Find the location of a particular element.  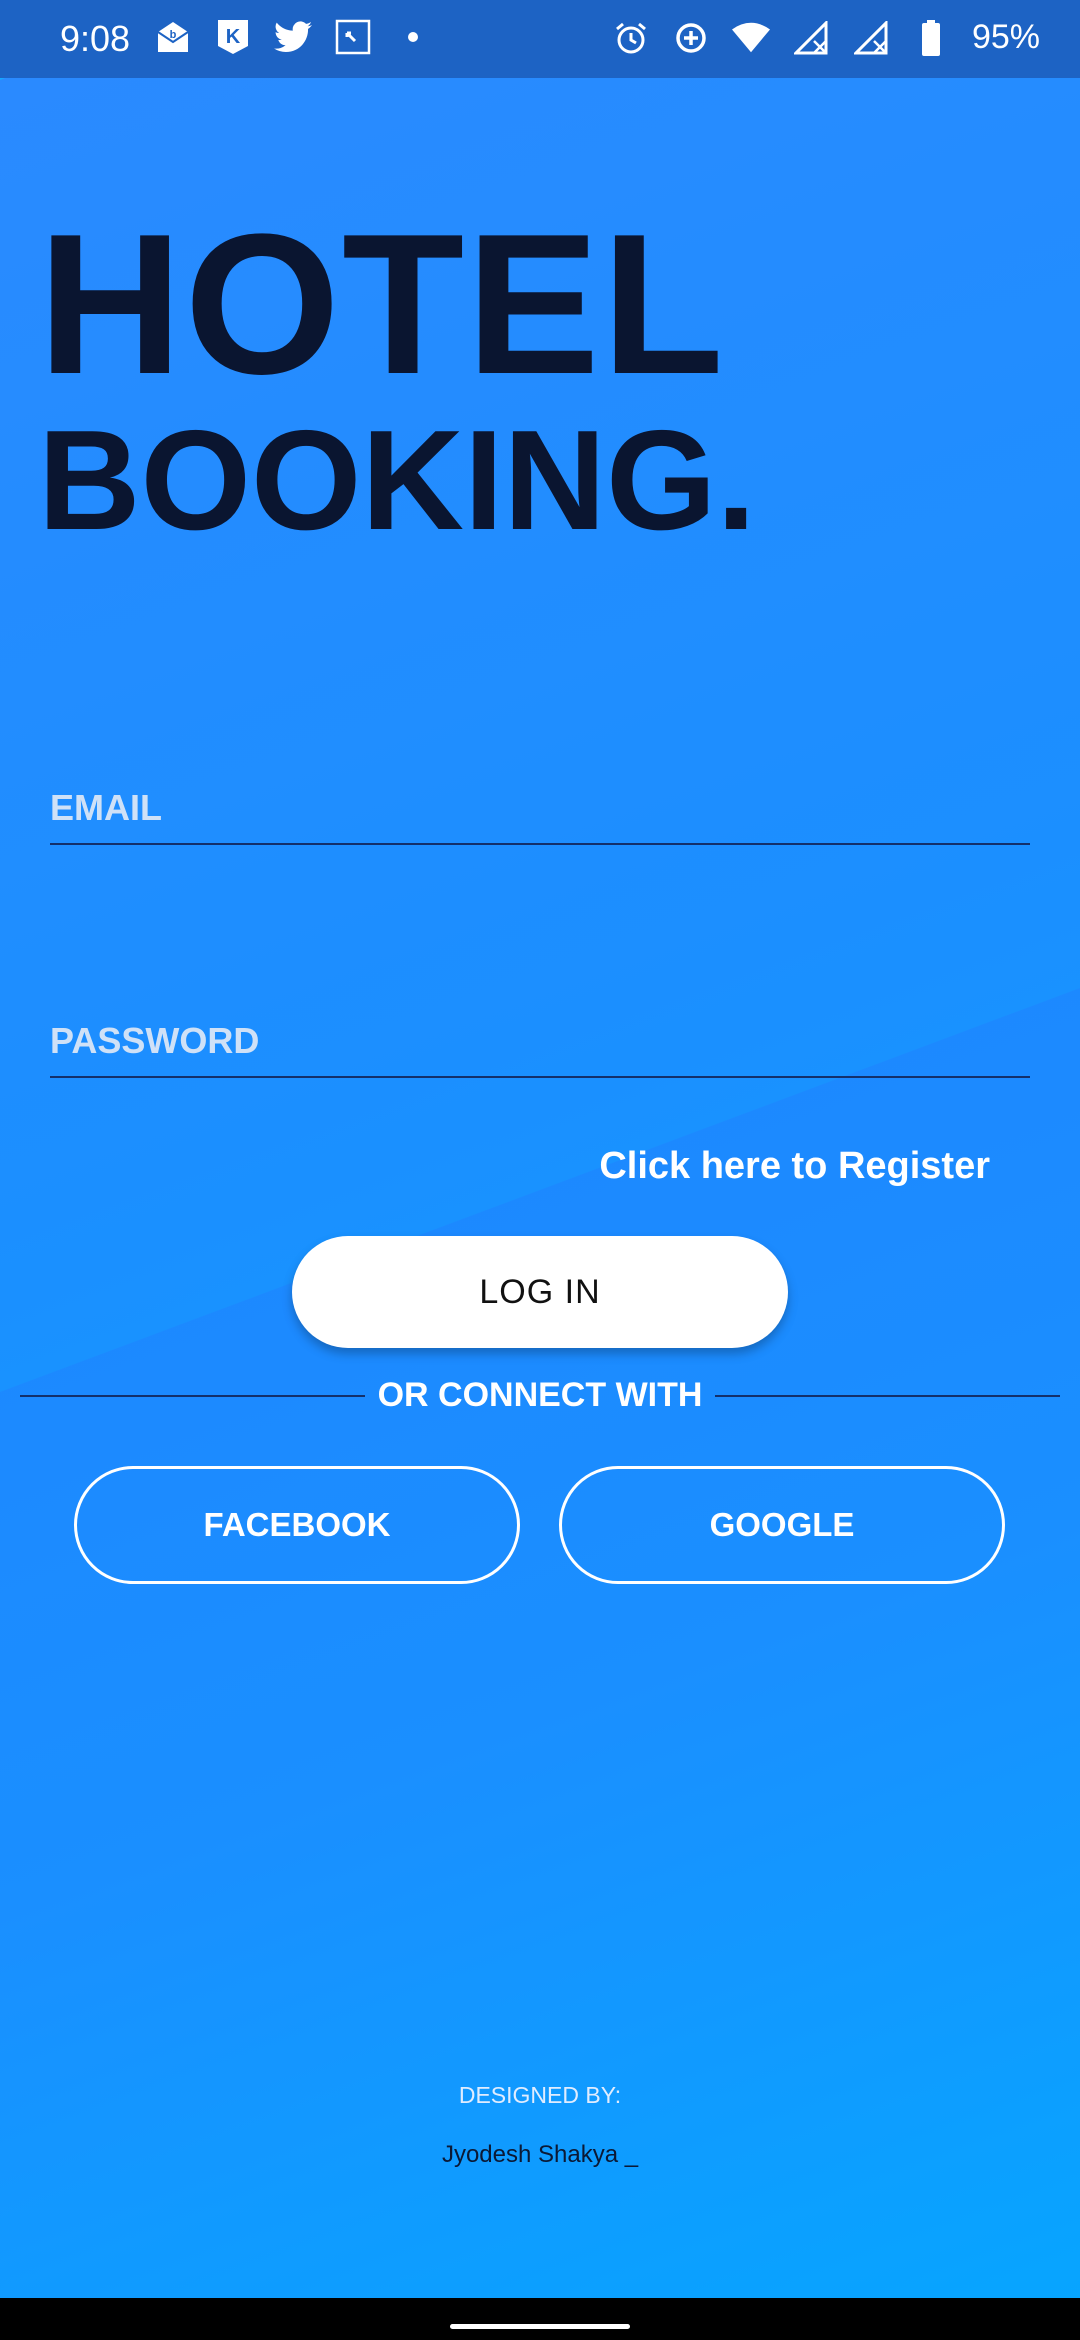

svg-text: K is located at coordinates (233, 37).